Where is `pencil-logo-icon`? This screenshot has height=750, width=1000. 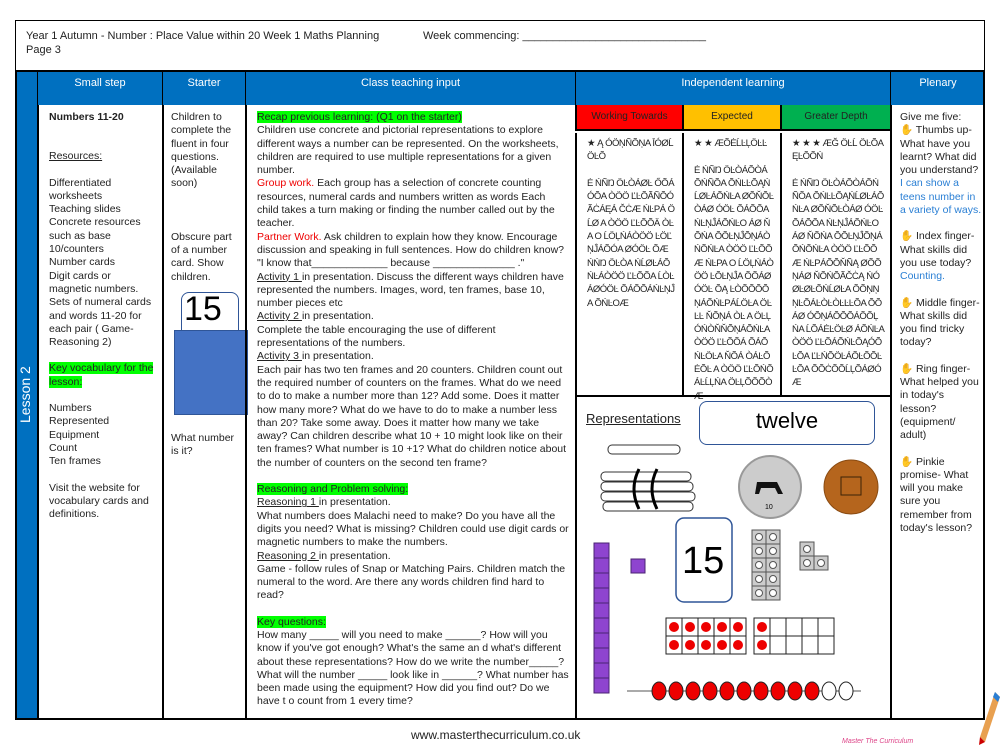 pencil-logo-icon is located at coordinates (989, 718).